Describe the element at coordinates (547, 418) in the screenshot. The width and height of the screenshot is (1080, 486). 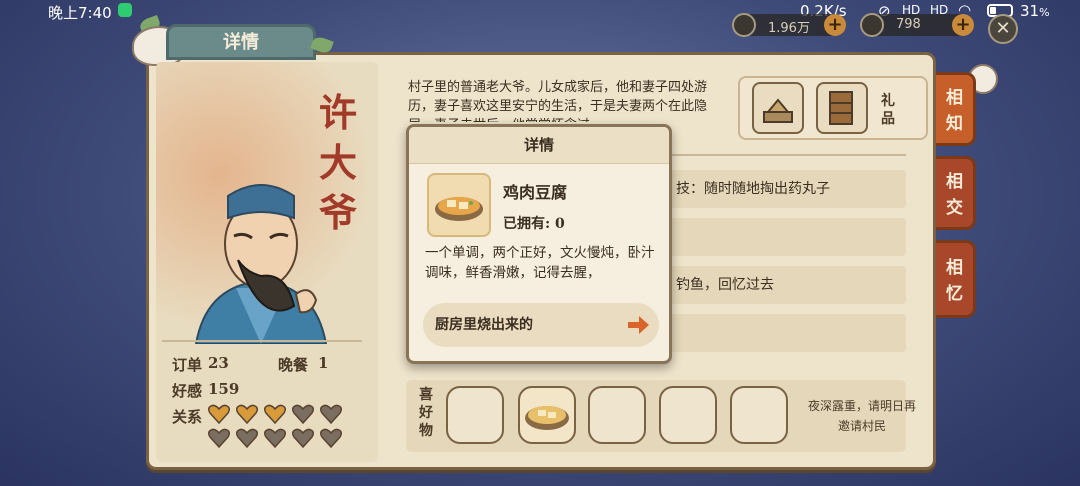
I see `tofu-dish-icon` at that location.